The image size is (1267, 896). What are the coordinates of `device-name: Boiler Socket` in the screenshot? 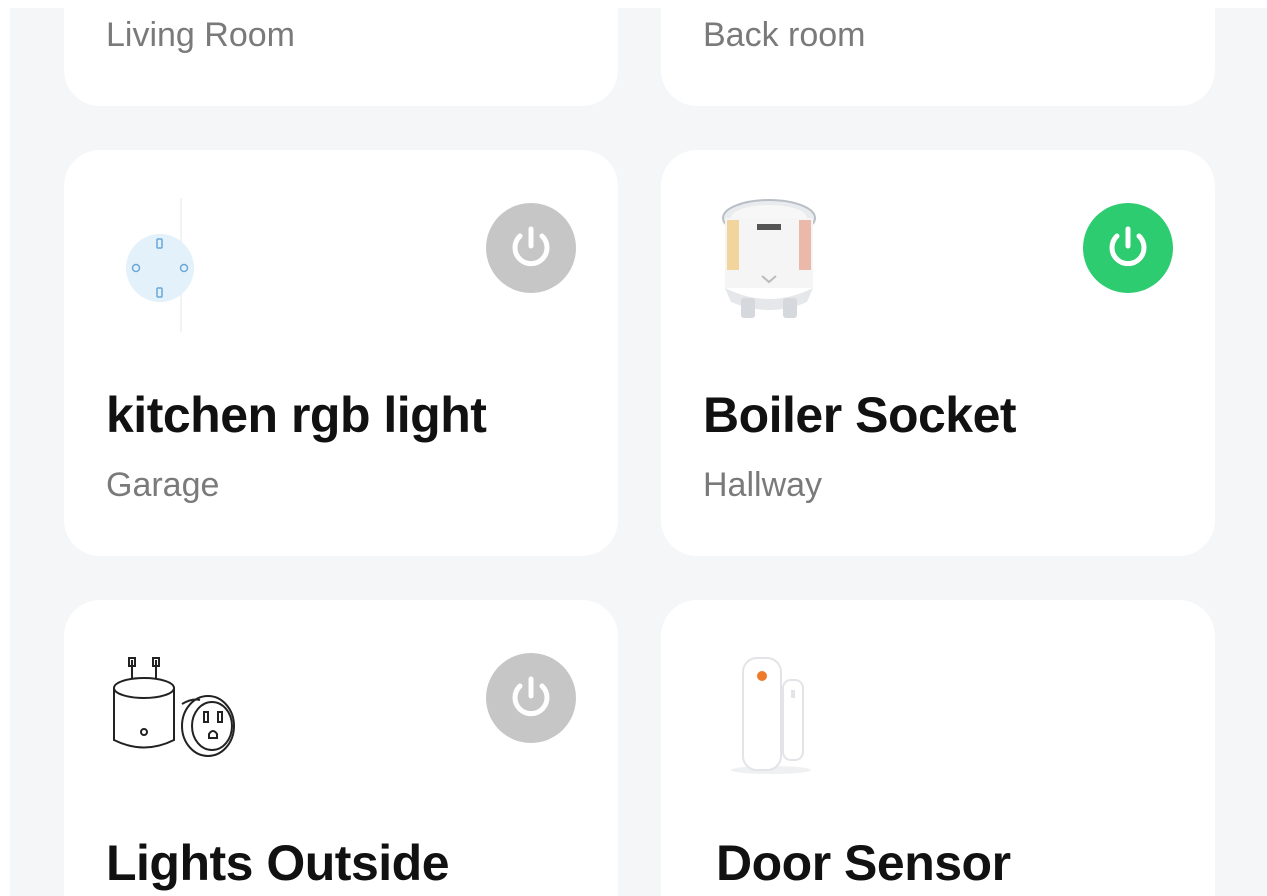 It's located at (860, 415).